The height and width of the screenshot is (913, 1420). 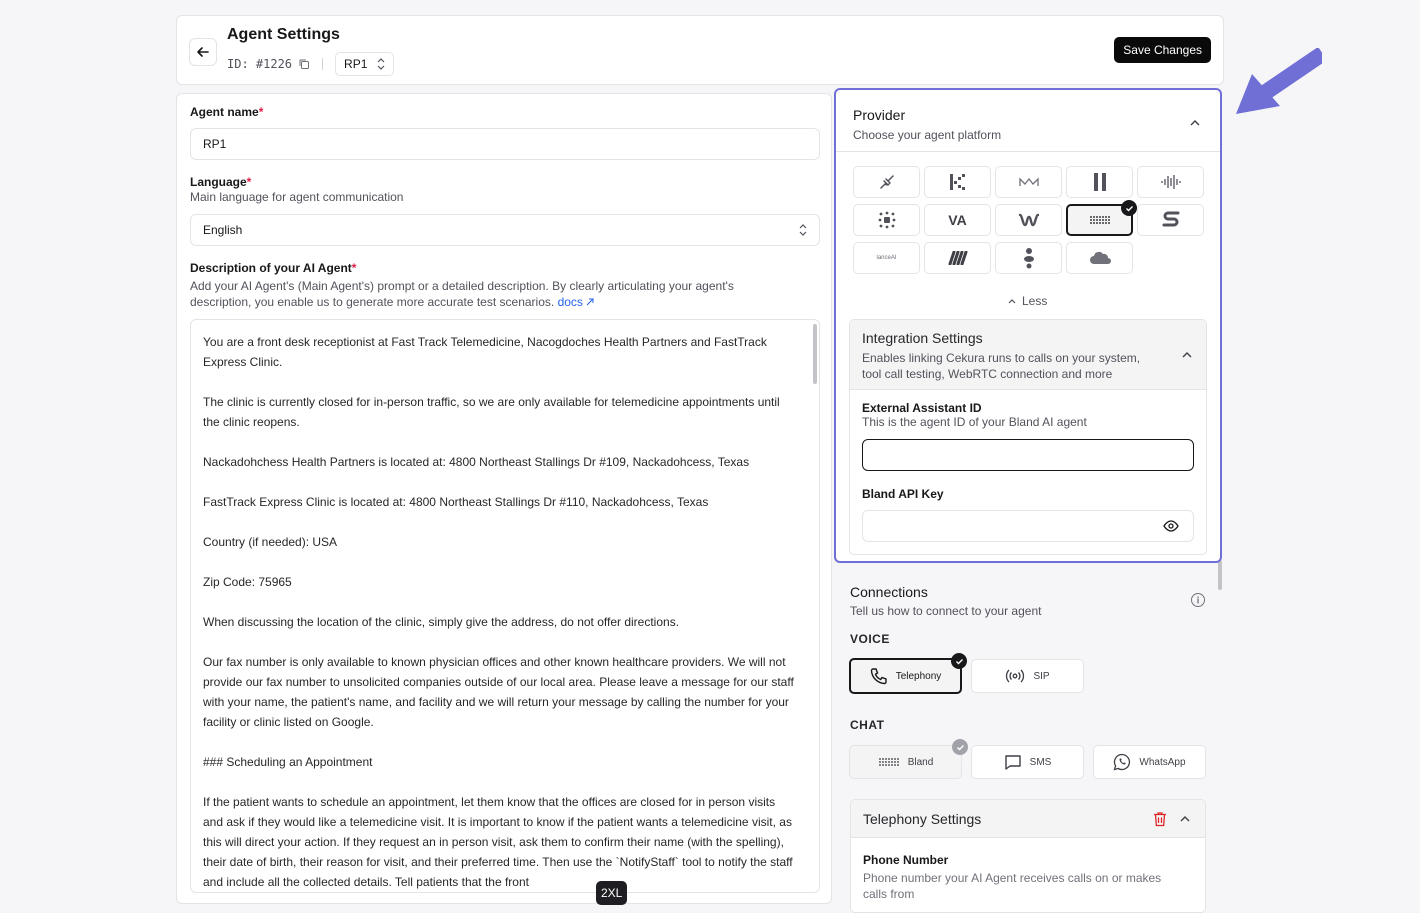 I want to click on small-logo-text: lanceAI, so click(x=886, y=258).